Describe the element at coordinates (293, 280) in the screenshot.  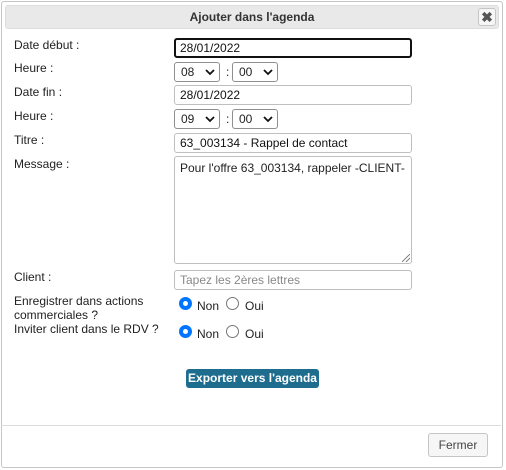
I see `client-search-input: Tapez les 2ères lettres` at that location.